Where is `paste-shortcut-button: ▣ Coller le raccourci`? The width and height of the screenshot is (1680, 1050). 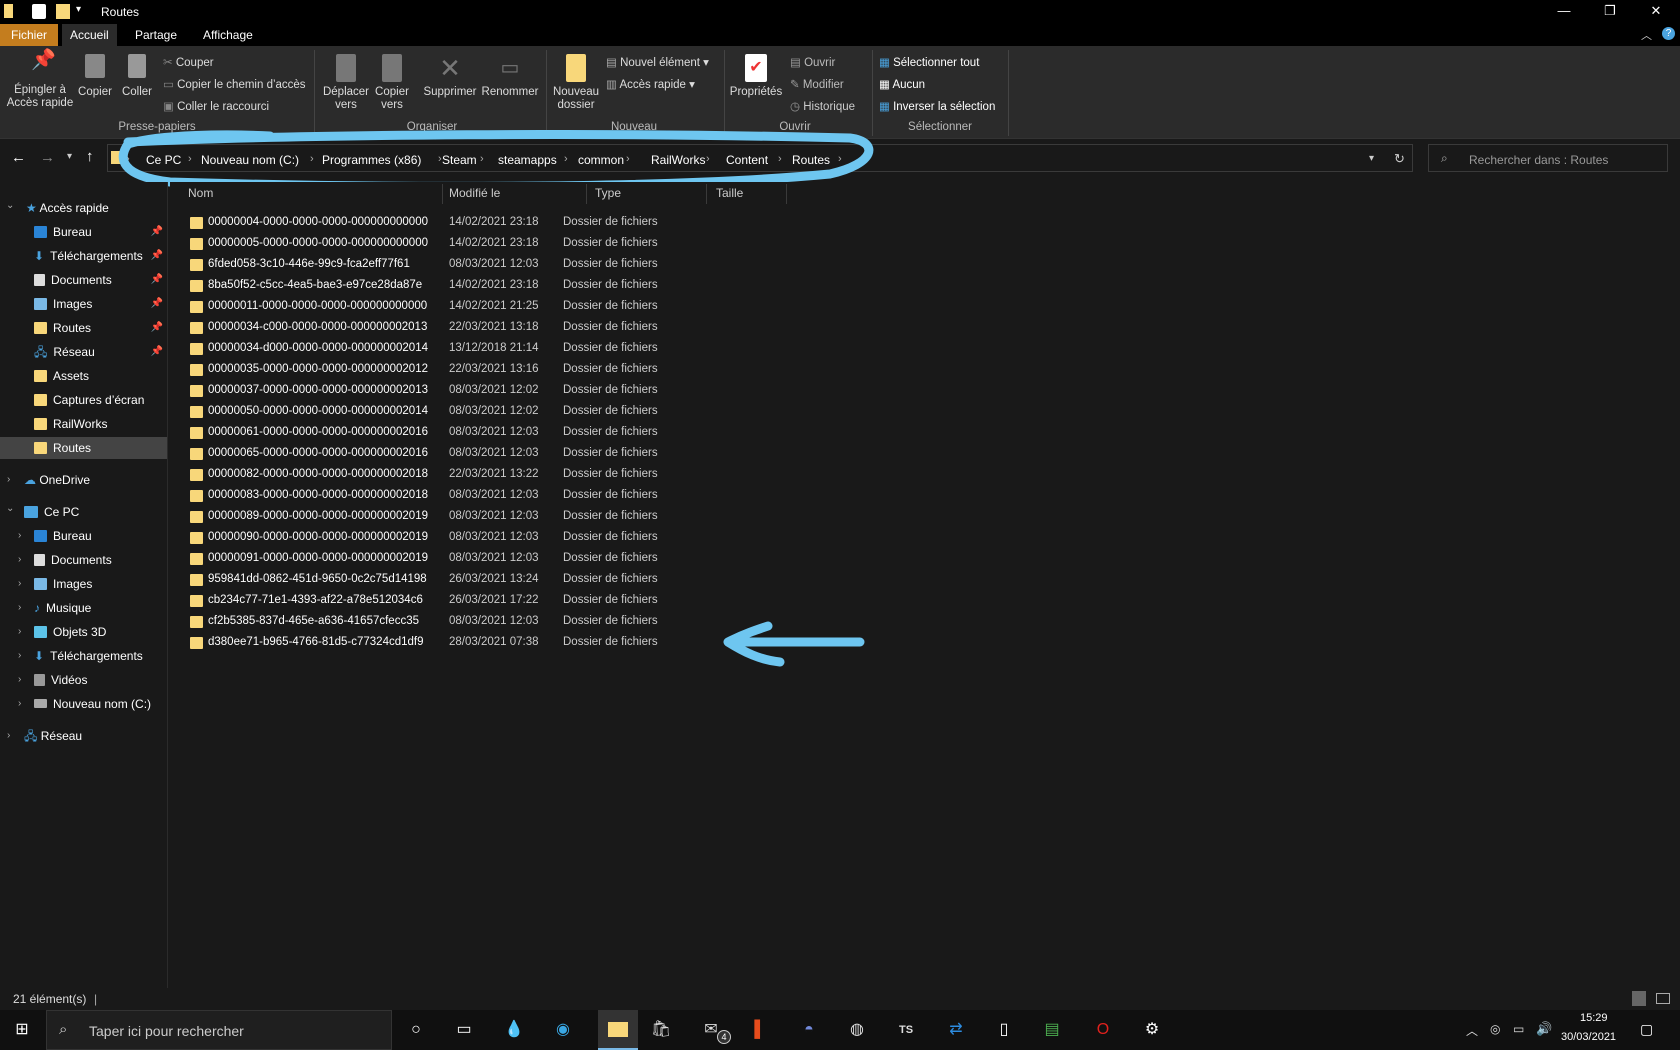 paste-shortcut-button: ▣ Coller le raccourci is located at coordinates (216, 106).